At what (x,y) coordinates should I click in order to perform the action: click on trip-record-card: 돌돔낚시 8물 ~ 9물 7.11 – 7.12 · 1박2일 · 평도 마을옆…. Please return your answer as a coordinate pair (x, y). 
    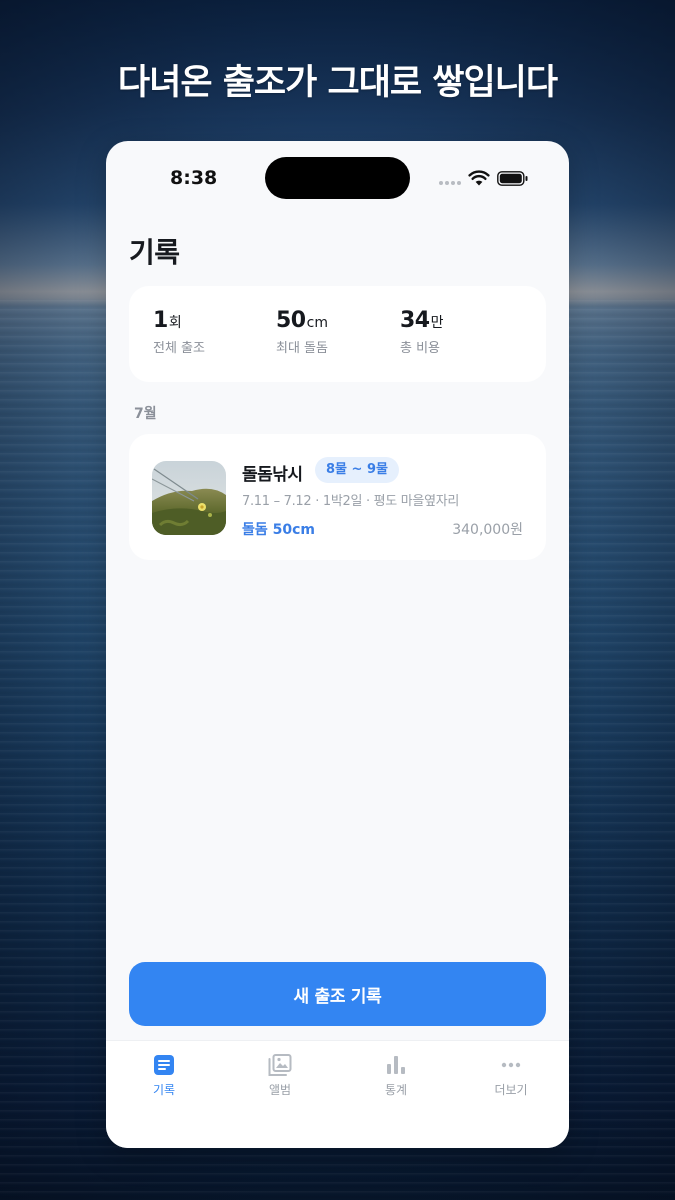
    Looking at the image, I should click on (337, 497).